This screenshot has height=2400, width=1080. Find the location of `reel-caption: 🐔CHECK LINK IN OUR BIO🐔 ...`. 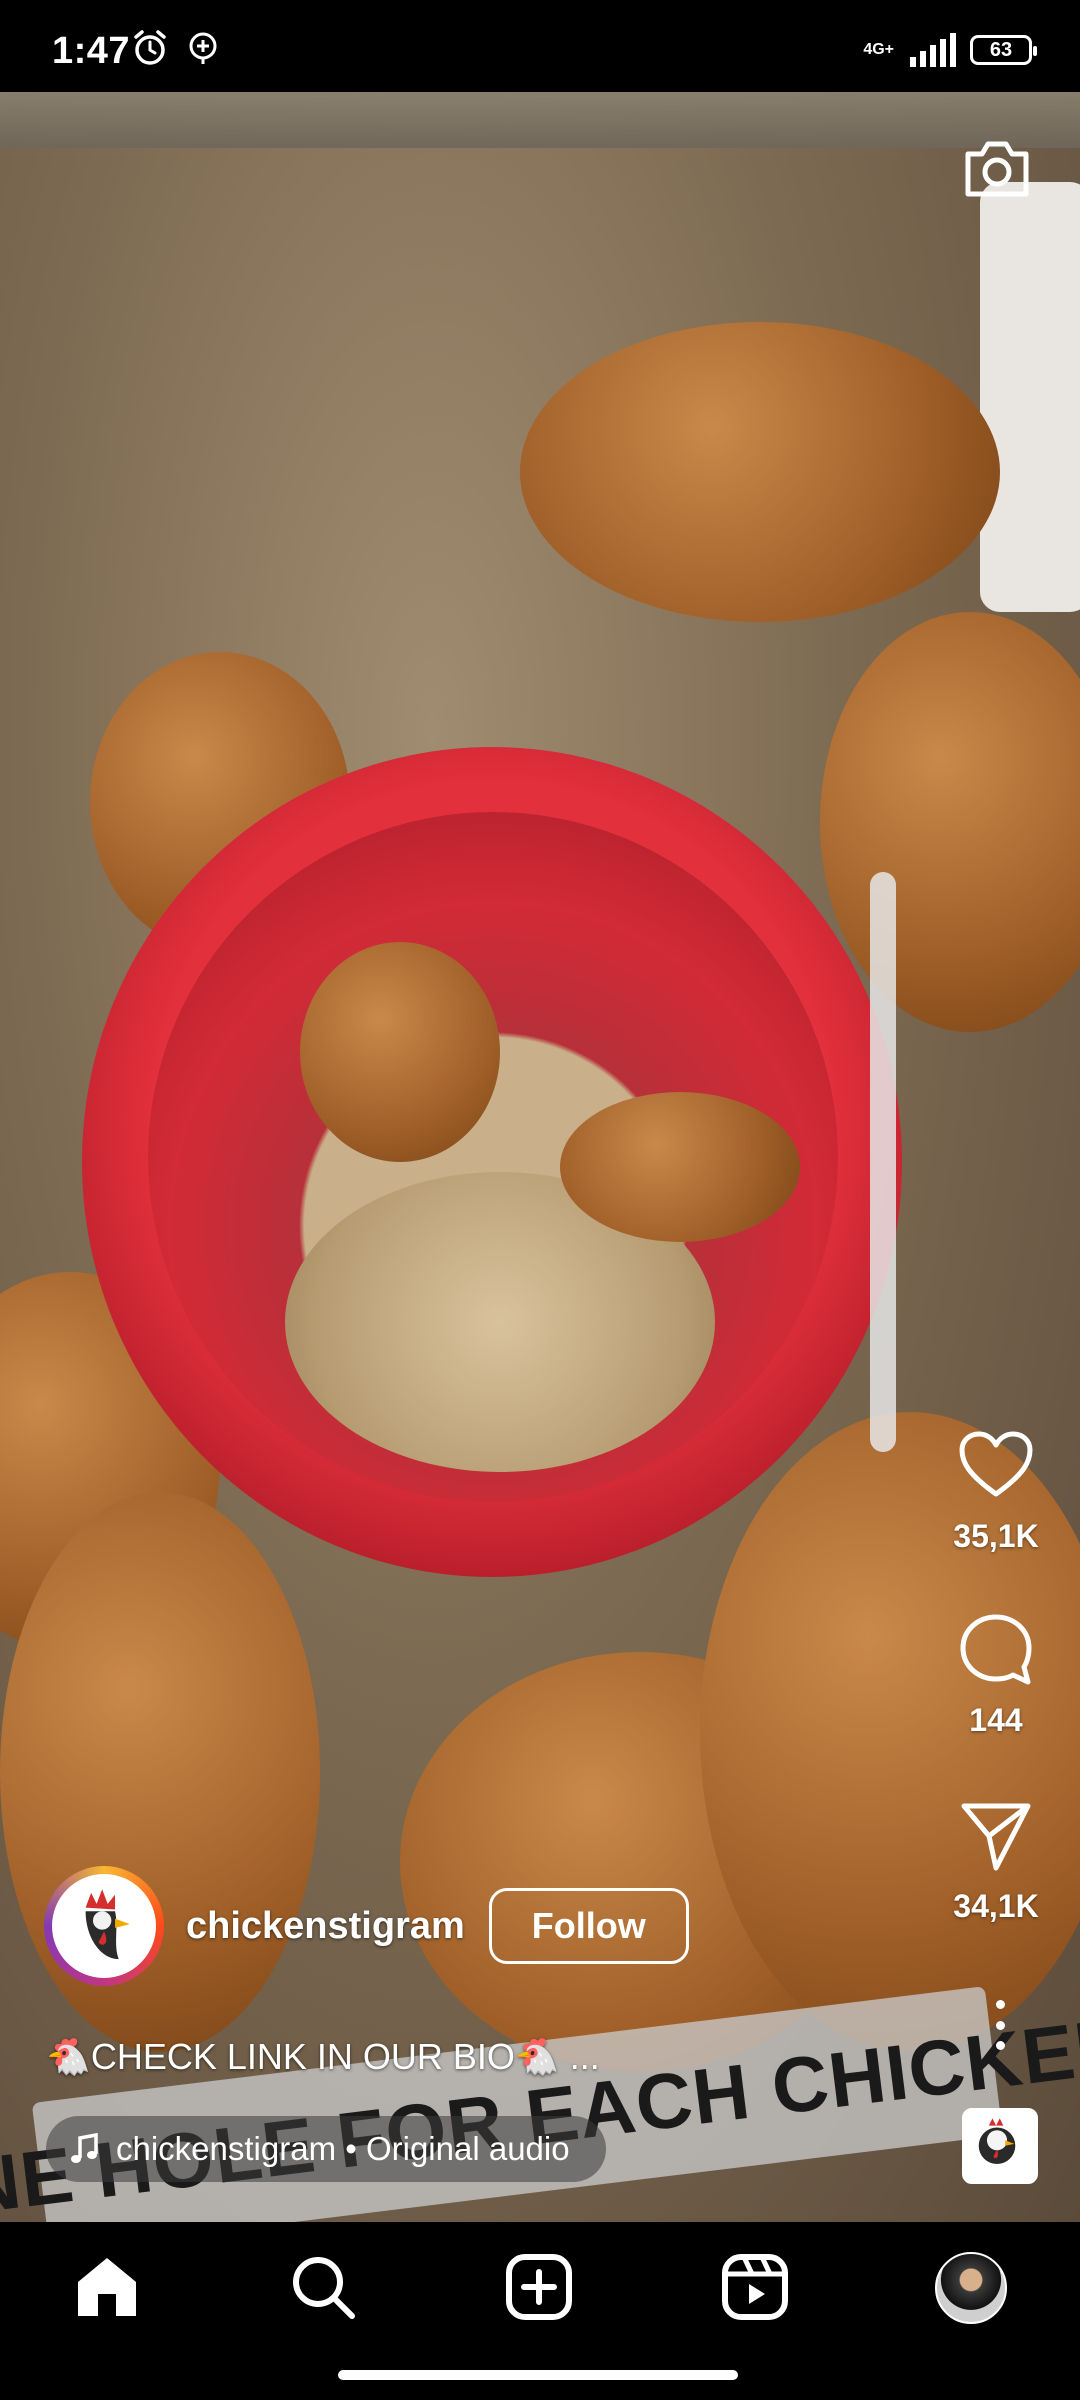

reel-caption: 🐔CHECK LINK IN OUR BIO🐔 ... is located at coordinates (323, 2057).